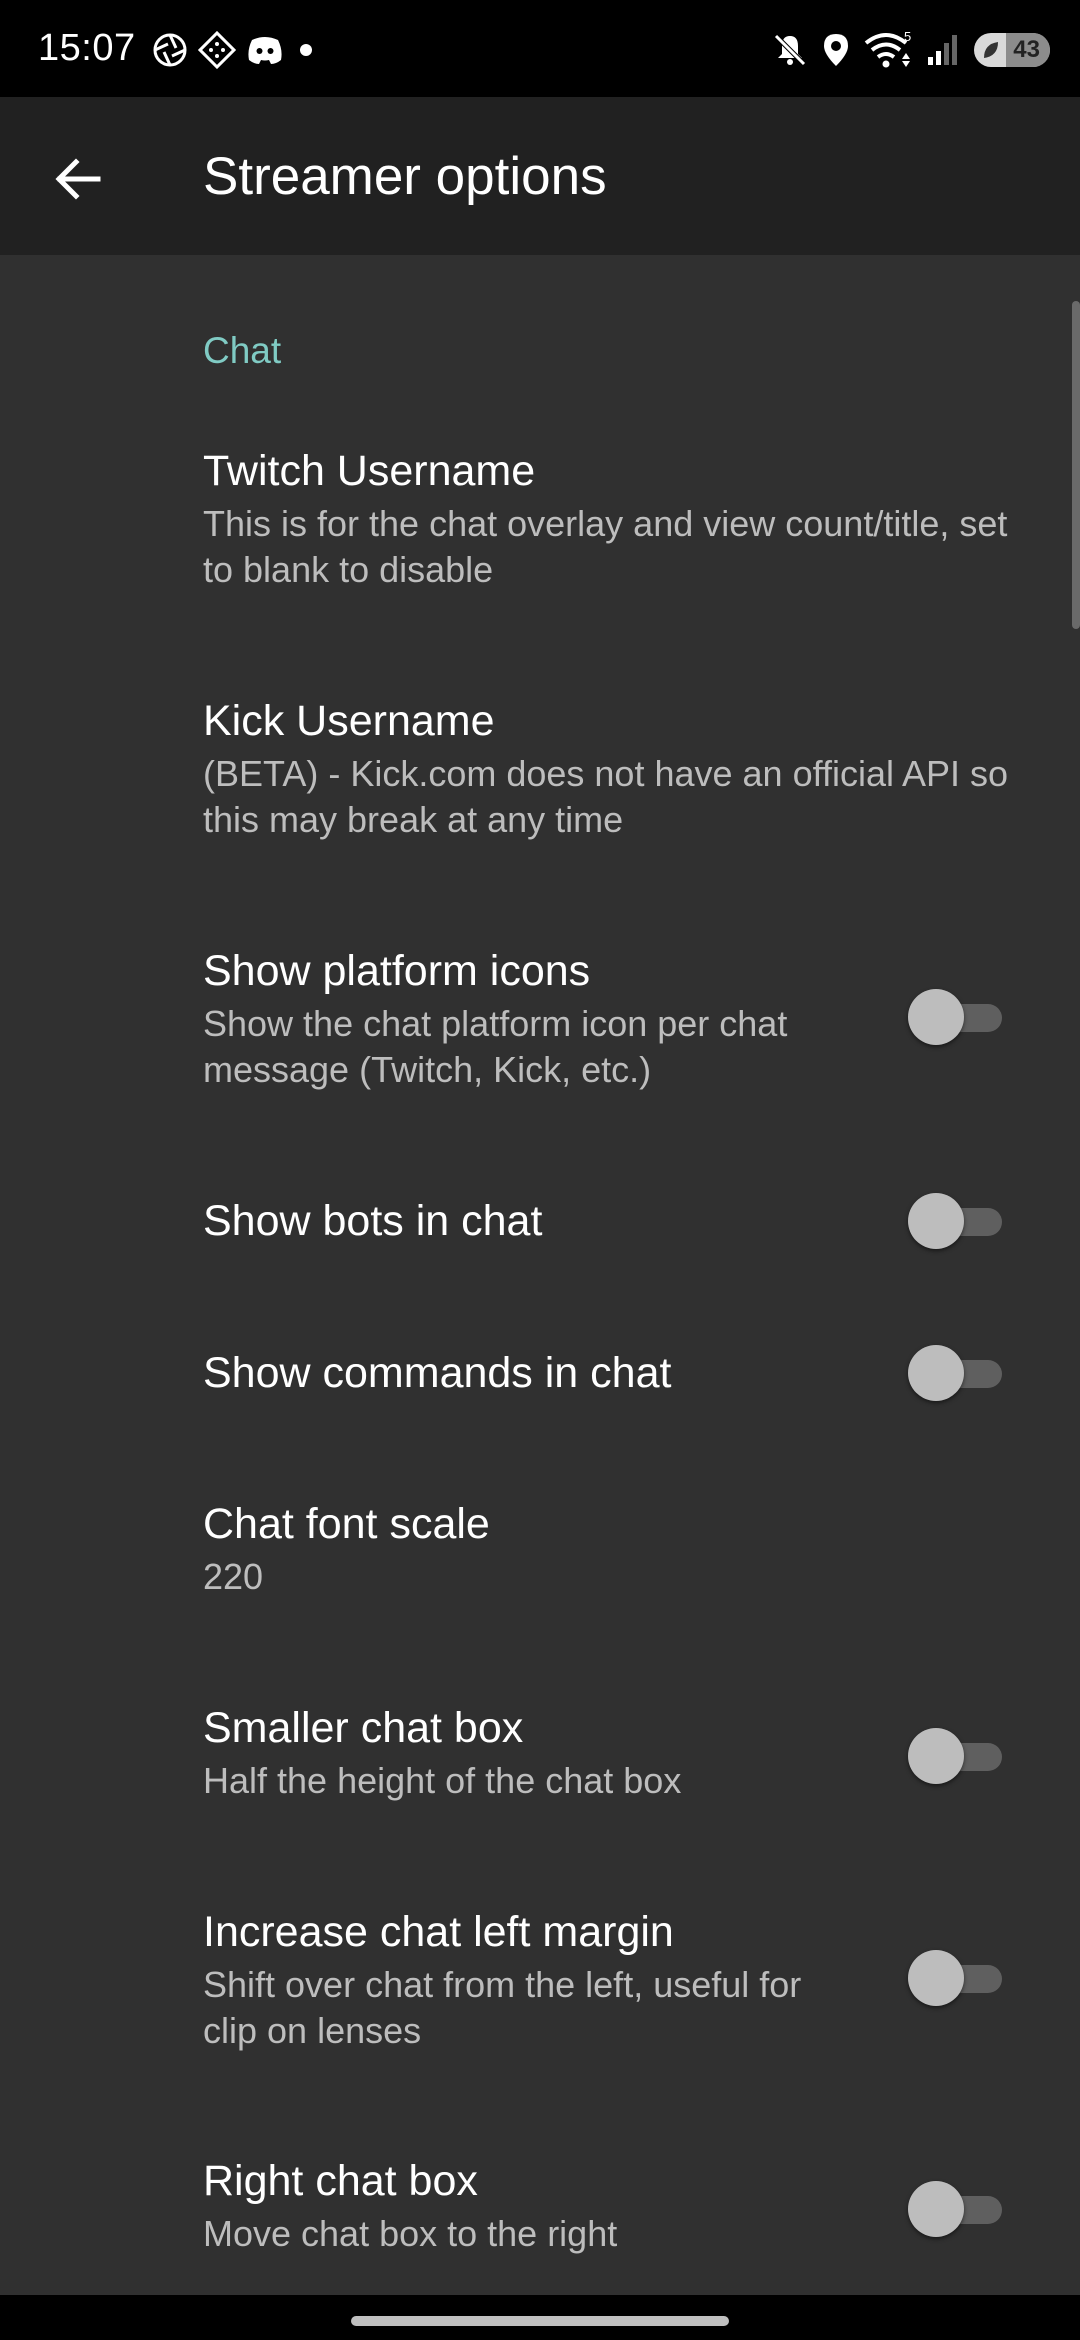 This screenshot has height=2340, width=1080. I want to click on toggle-show-commands-in-chat, so click(957, 1373).